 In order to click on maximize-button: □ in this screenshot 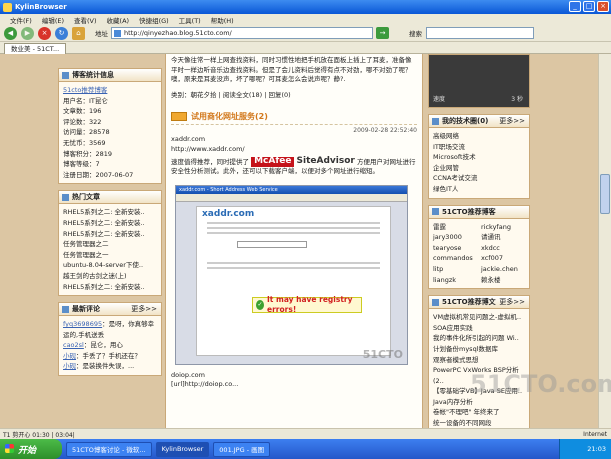, I will do `click(589, 6)`.